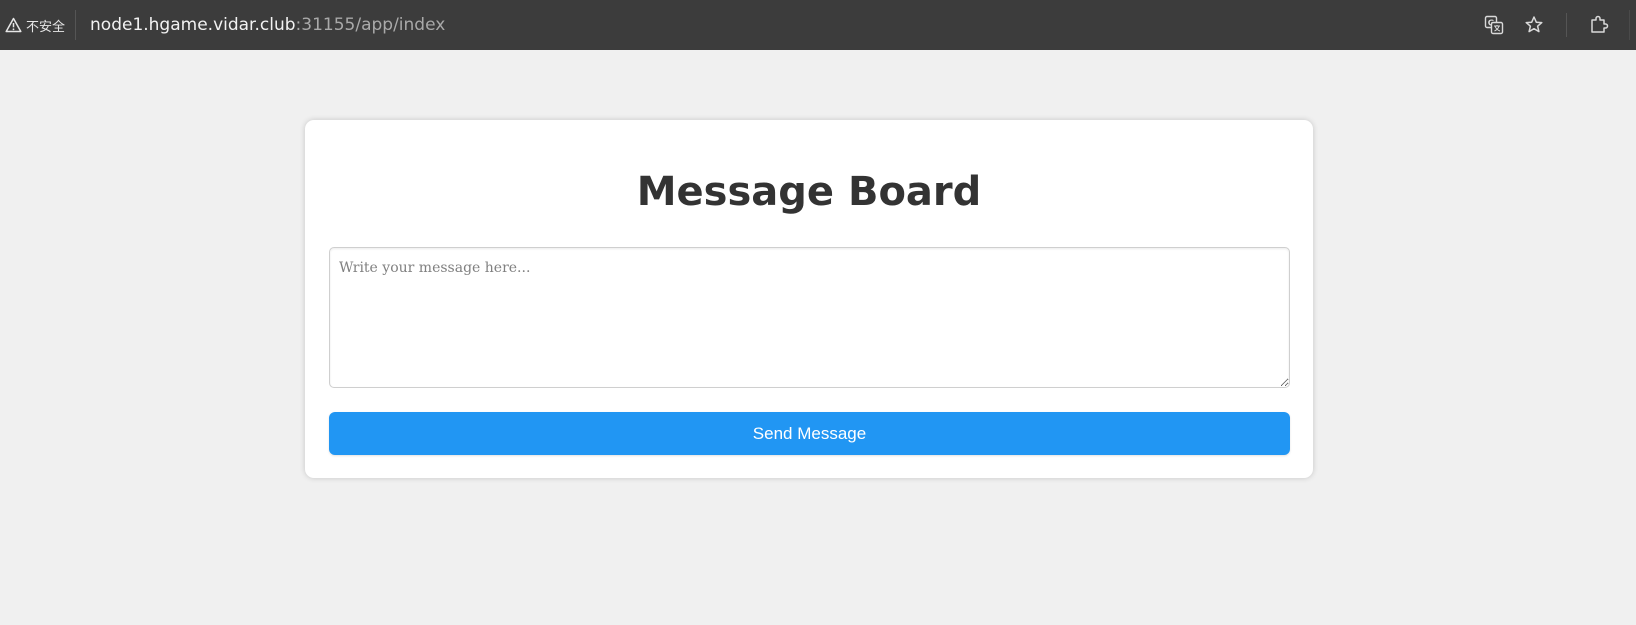 The width and height of the screenshot is (1636, 625). What do you see at coordinates (370, 25) in the screenshot?
I see `url-path: :31155/app/index` at bounding box center [370, 25].